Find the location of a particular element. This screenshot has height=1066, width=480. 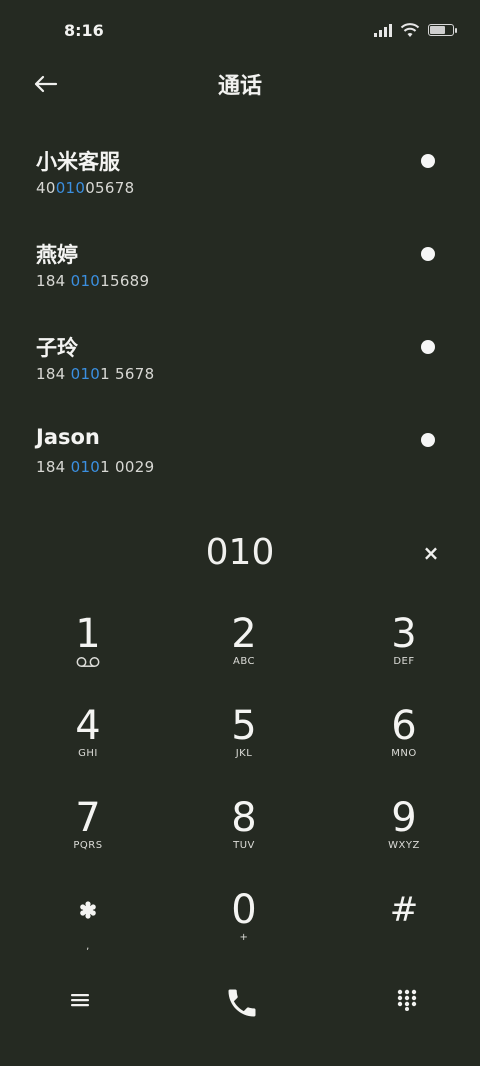

key-6: 6 MNO is located at coordinates (404, 744).